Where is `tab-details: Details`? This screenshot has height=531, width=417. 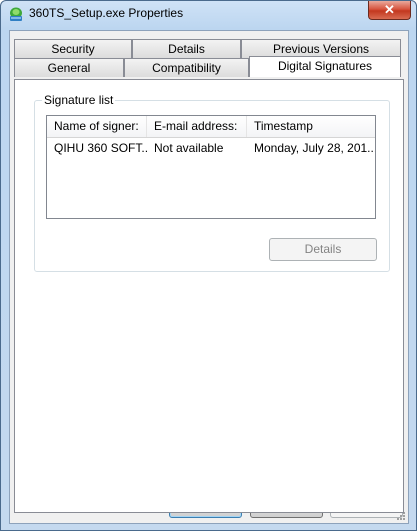 tab-details: Details is located at coordinates (186, 48).